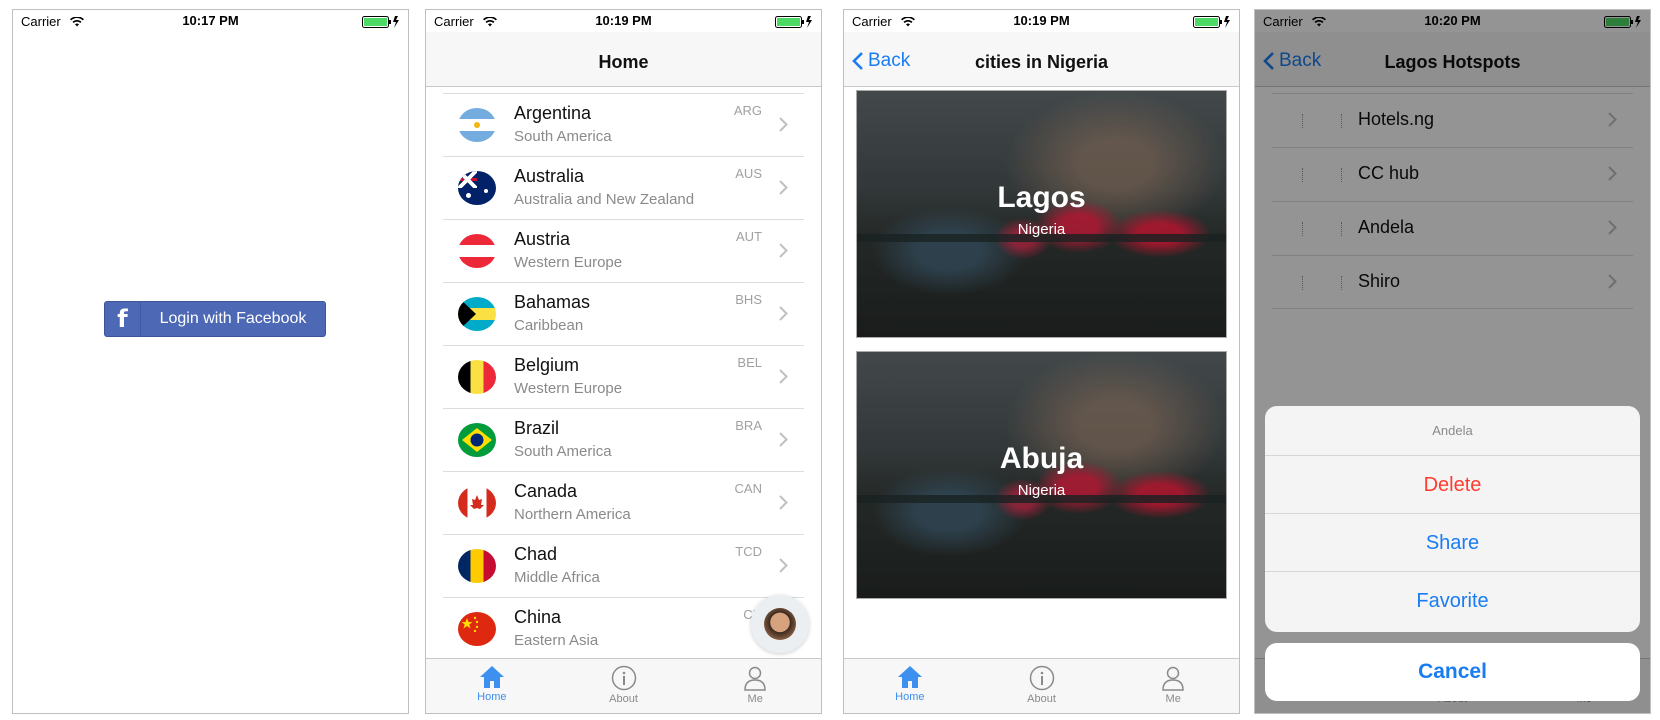 The height and width of the screenshot is (720, 1660). What do you see at coordinates (537, 428) in the screenshot?
I see `country-name: Brazil` at bounding box center [537, 428].